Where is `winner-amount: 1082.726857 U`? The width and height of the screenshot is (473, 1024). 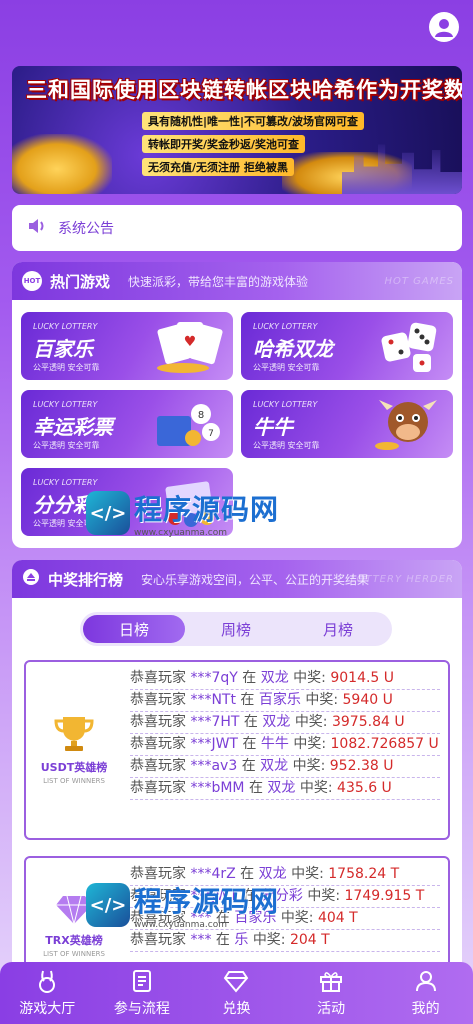
winner-amount: 1082.726857 U is located at coordinates (384, 744).